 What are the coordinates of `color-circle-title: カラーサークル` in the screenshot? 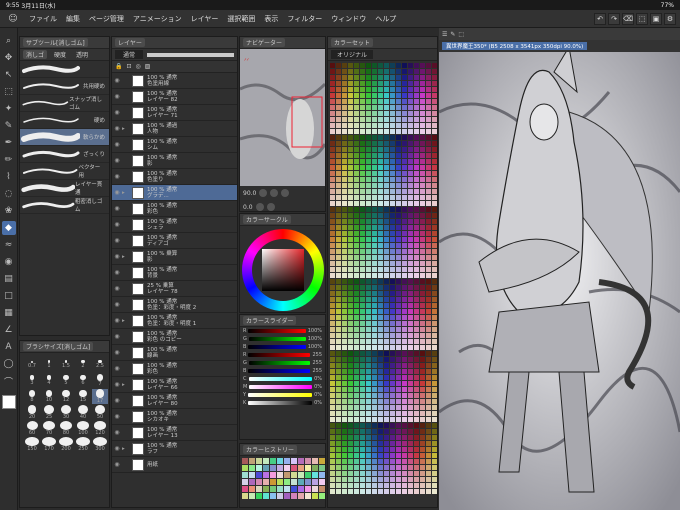 It's located at (267, 219).